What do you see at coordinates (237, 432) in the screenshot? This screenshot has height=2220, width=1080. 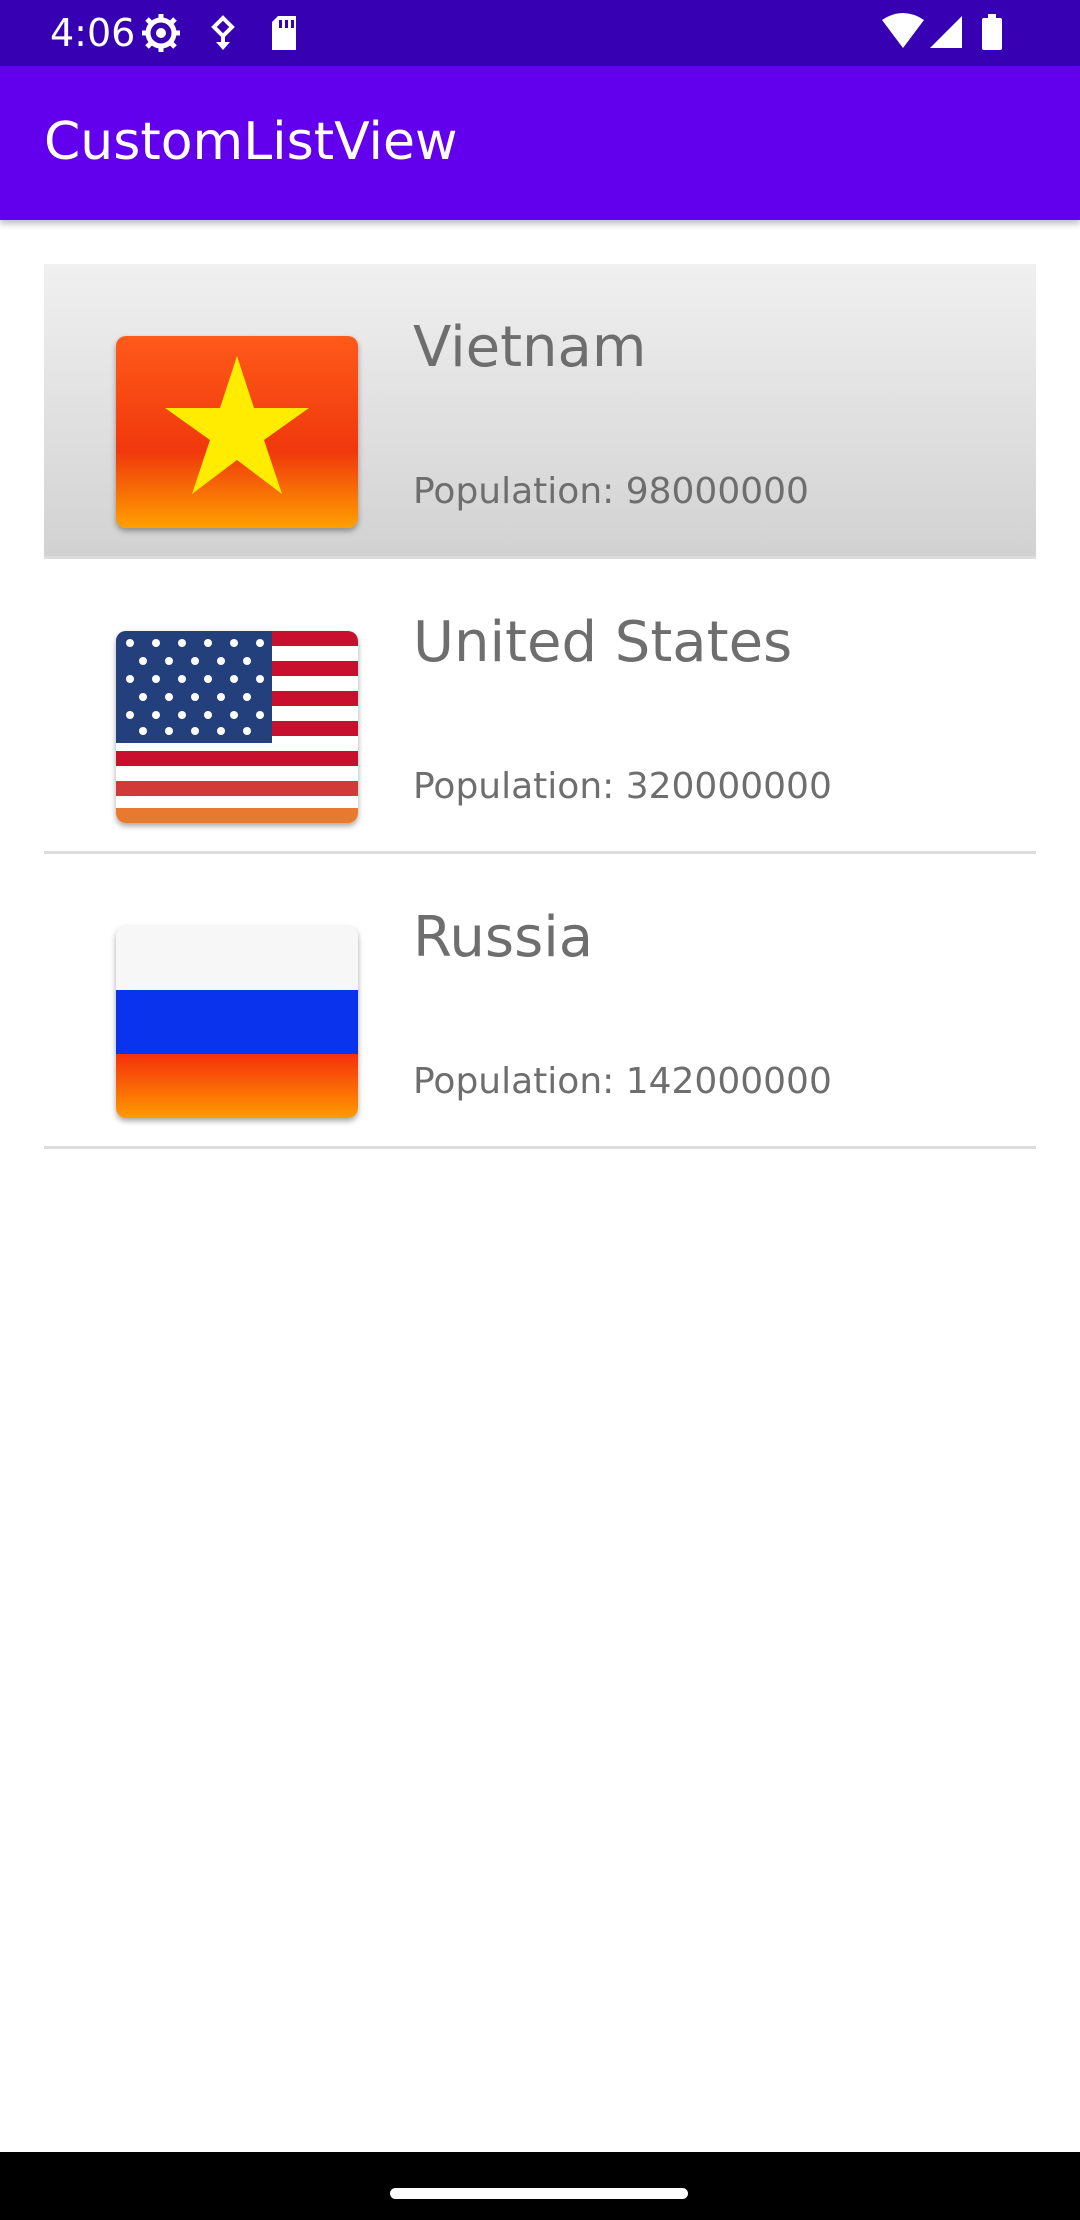 I see `vietnam-flag-icon` at bounding box center [237, 432].